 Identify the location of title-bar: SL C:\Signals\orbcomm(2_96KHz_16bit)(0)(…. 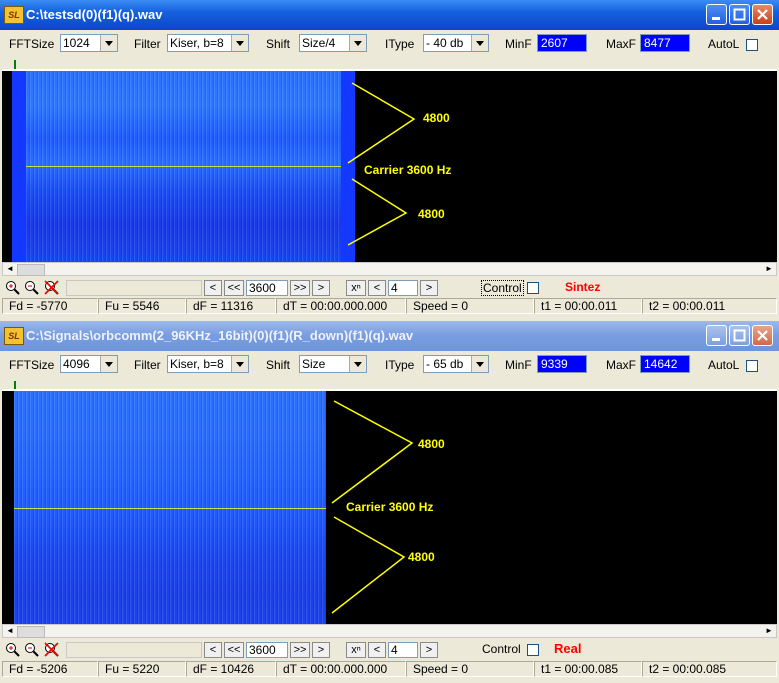
(389, 336).